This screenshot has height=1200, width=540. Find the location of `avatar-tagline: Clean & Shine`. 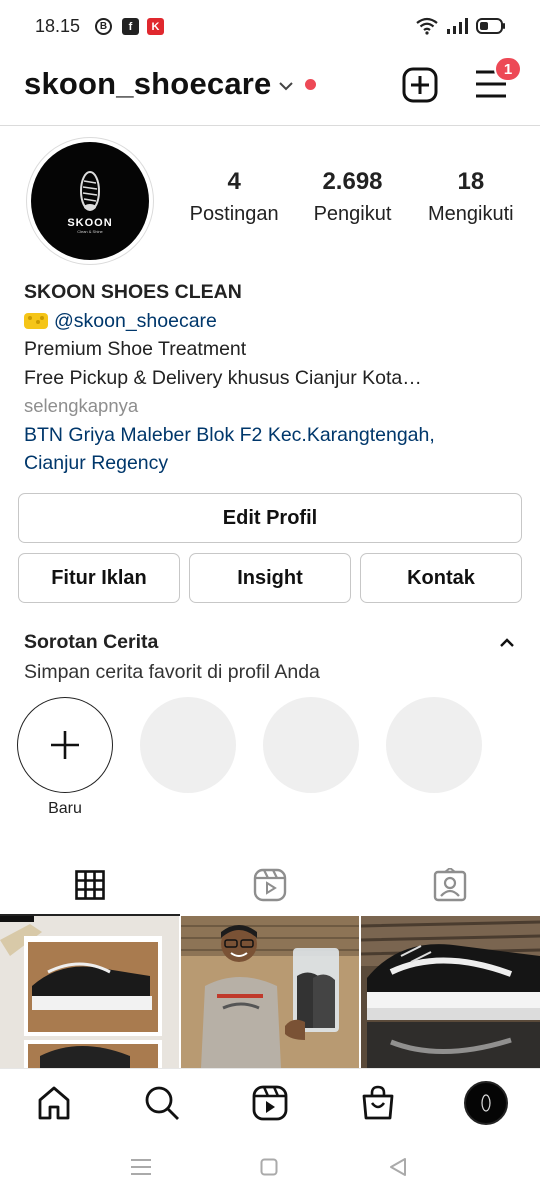

avatar-tagline: Clean & Shine is located at coordinates (90, 231).